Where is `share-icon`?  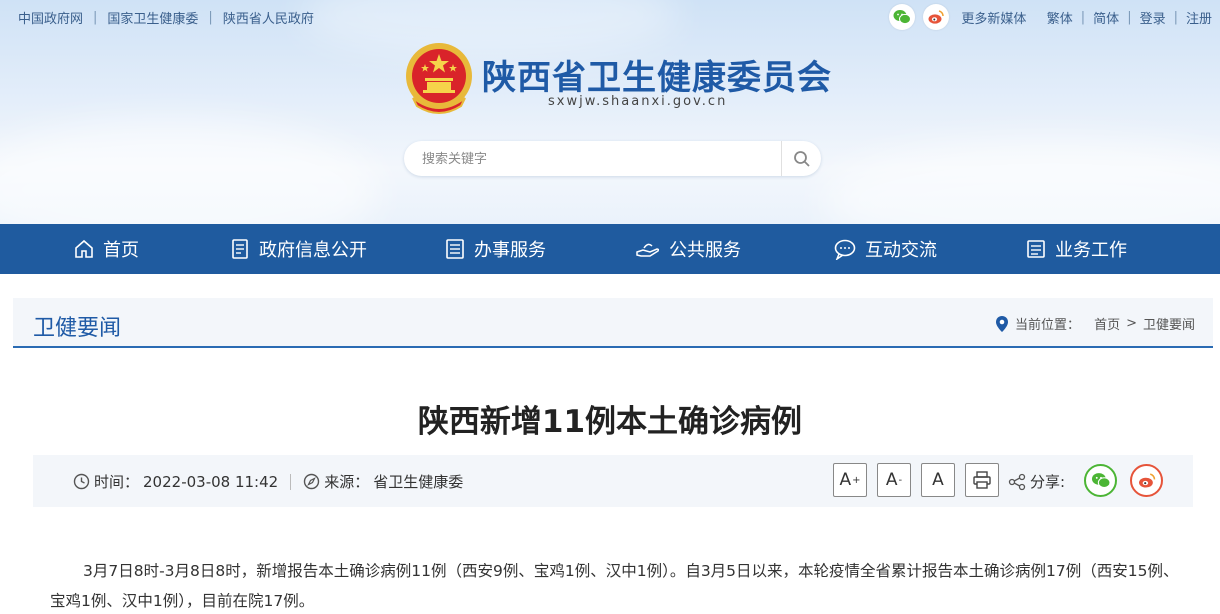
share-icon is located at coordinates (1017, 481).